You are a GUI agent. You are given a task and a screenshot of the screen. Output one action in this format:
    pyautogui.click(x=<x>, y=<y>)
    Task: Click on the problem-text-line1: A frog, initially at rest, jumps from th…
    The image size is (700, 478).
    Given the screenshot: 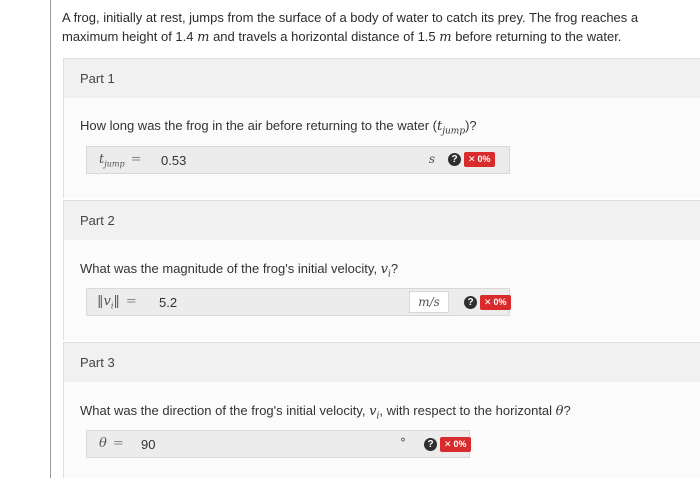 What is the action you would take?
    pyautogui.click(x=350, y=17)
    